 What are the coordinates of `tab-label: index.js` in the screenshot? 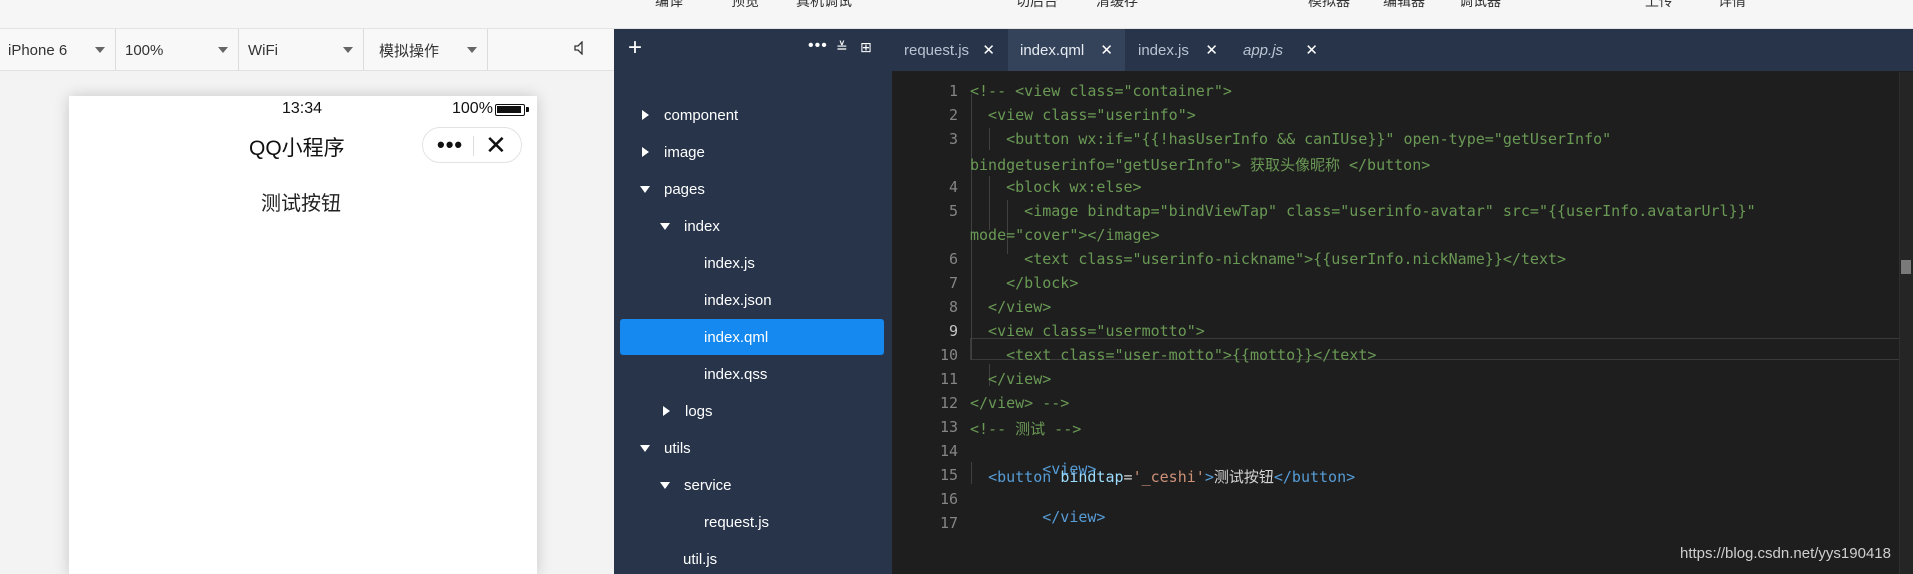 It's located at (1163, 50).